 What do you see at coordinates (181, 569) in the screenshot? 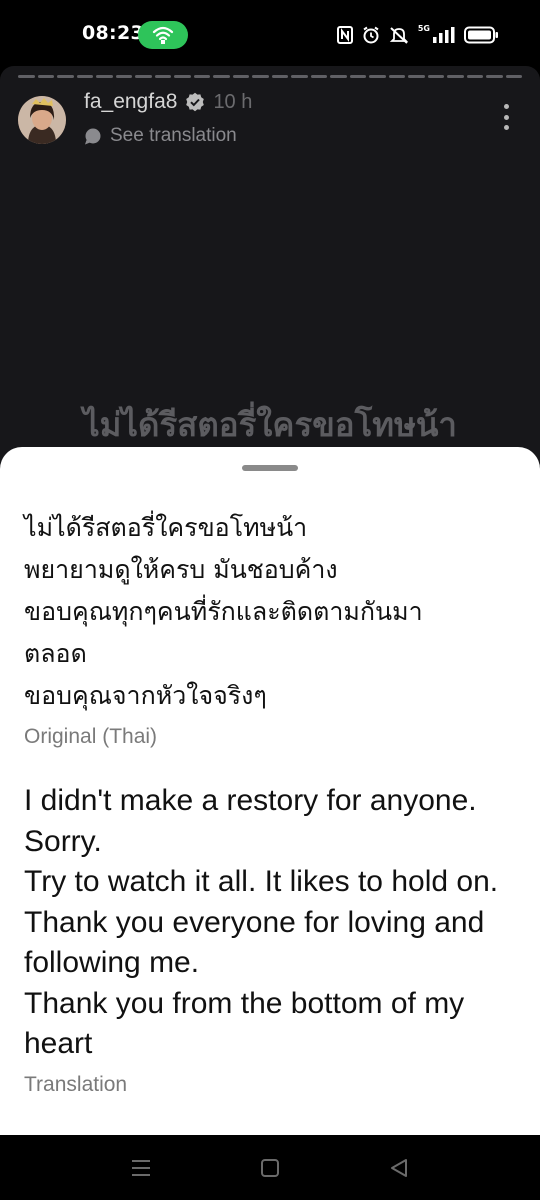
I see `original-line: พยายามดูให้ครบ มันชอบค้าง` at bounding box center [181, 569].